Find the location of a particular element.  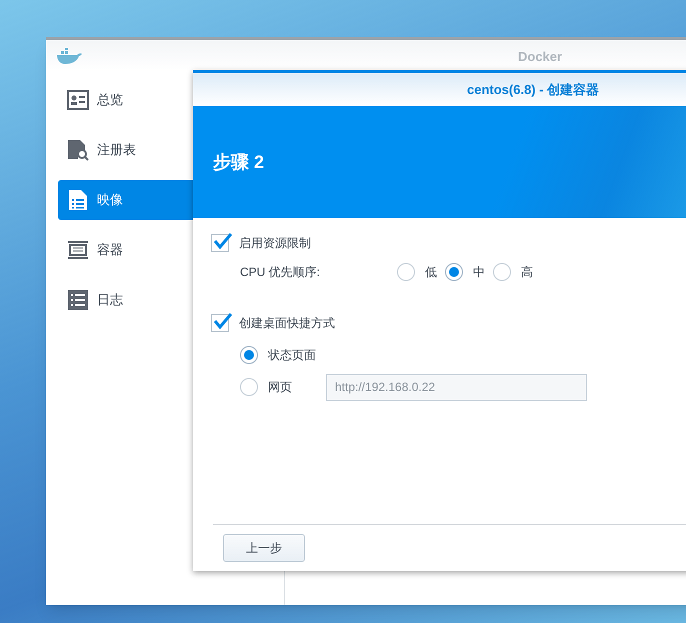

document-list-icon is located at coordinates (78, 200).